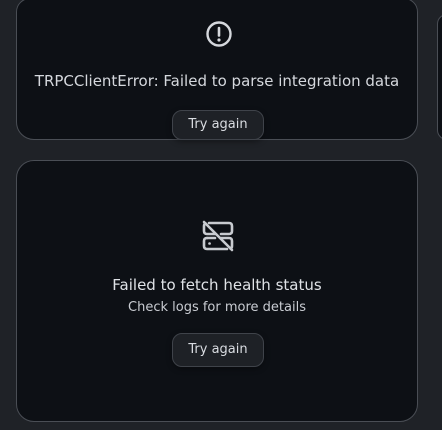 This screenshot has width=442, height=430. Describe the element at coordinates (217, 307) in the screenshot. I see `health-error-subtitle: Check logs for more details` at that location.